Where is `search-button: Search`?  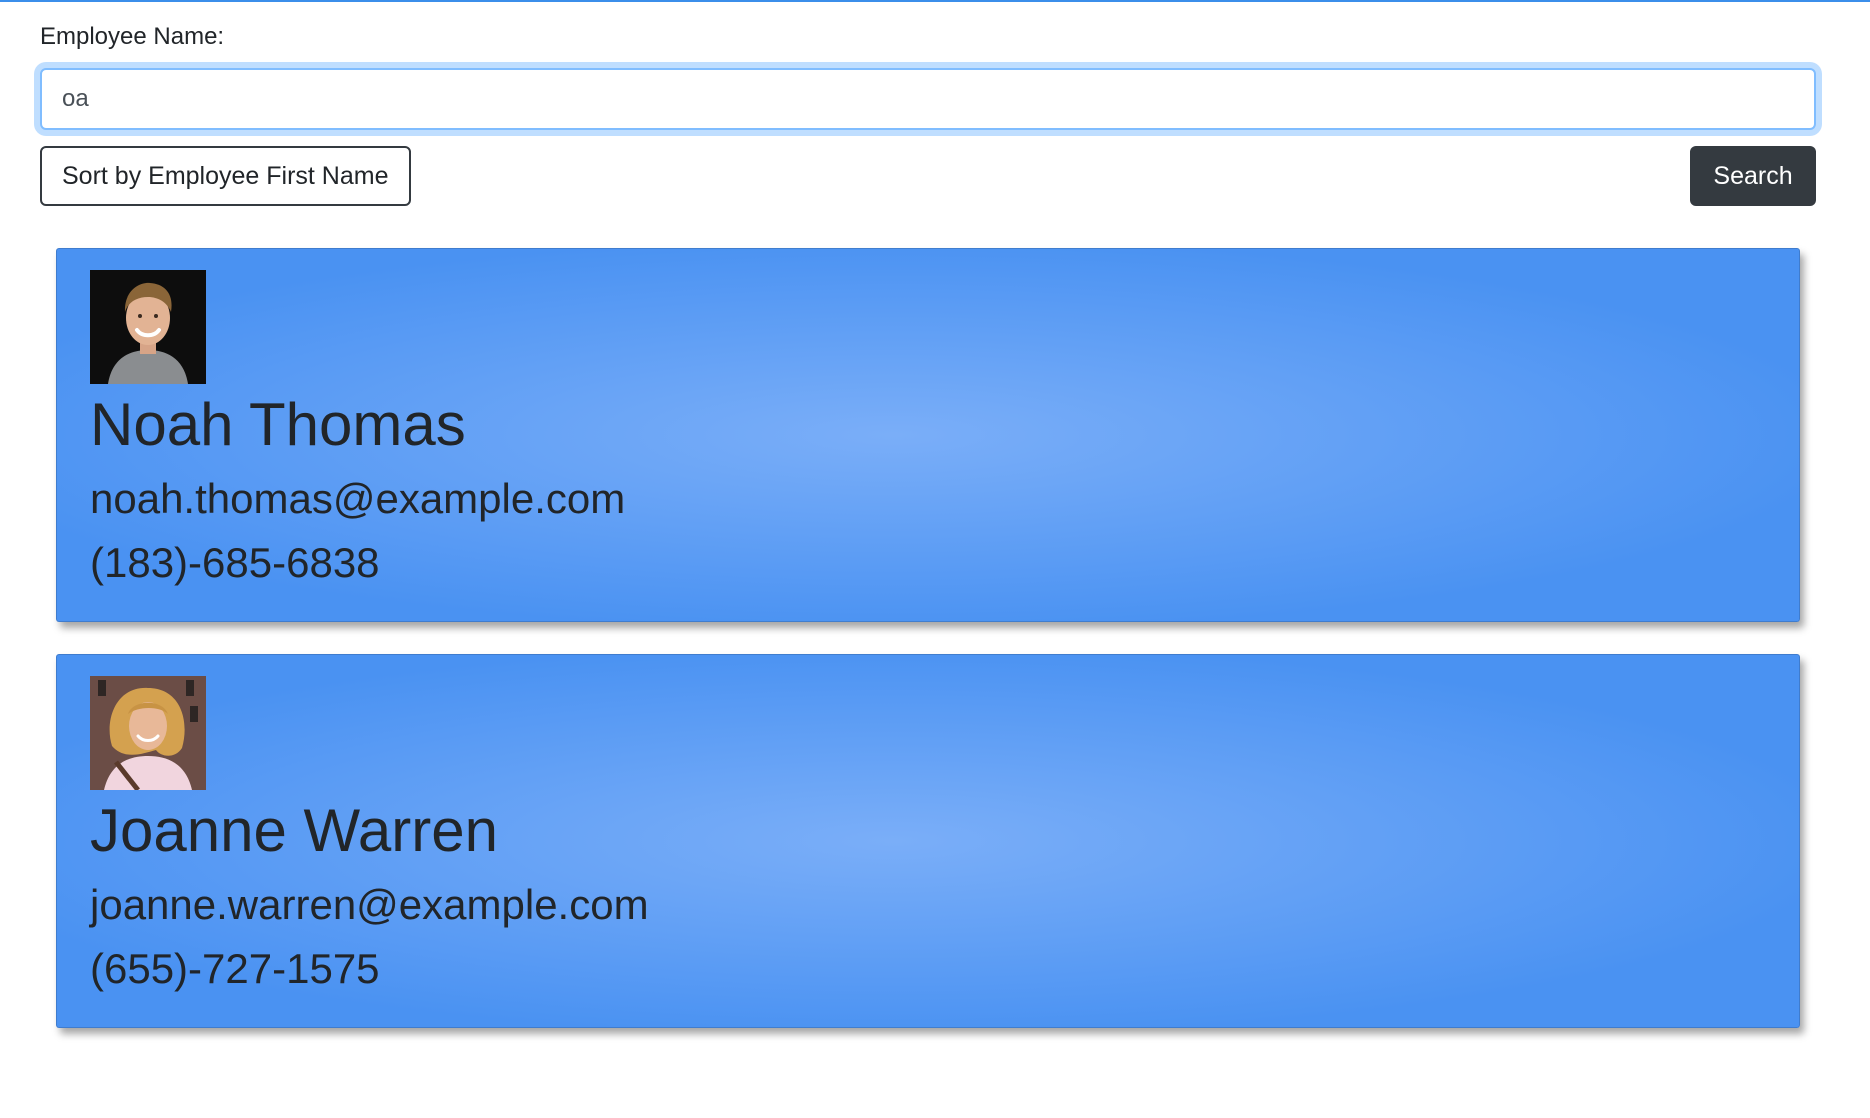 search-button: Search is located at coordinates (1753, 176).